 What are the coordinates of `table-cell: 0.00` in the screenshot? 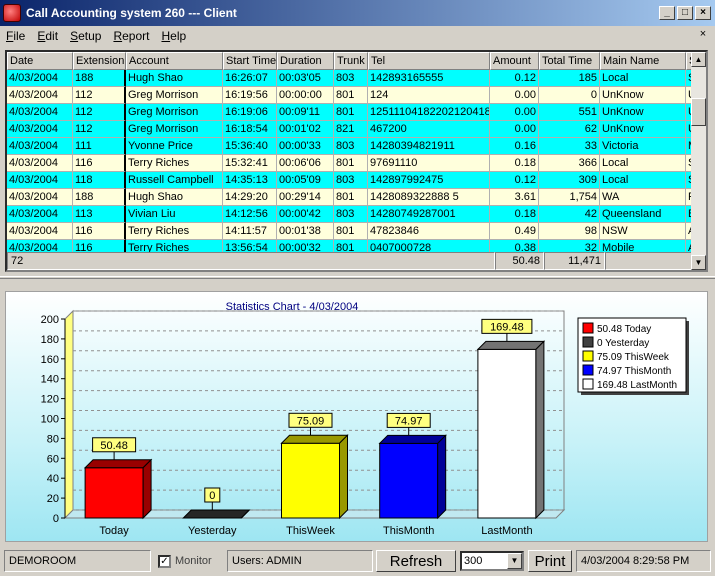 It's located at (514, 95).